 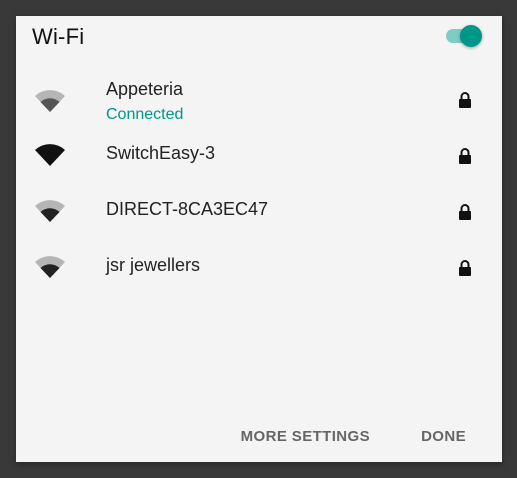 I want to click on network-status: Connected, so click(x=145, y=114).